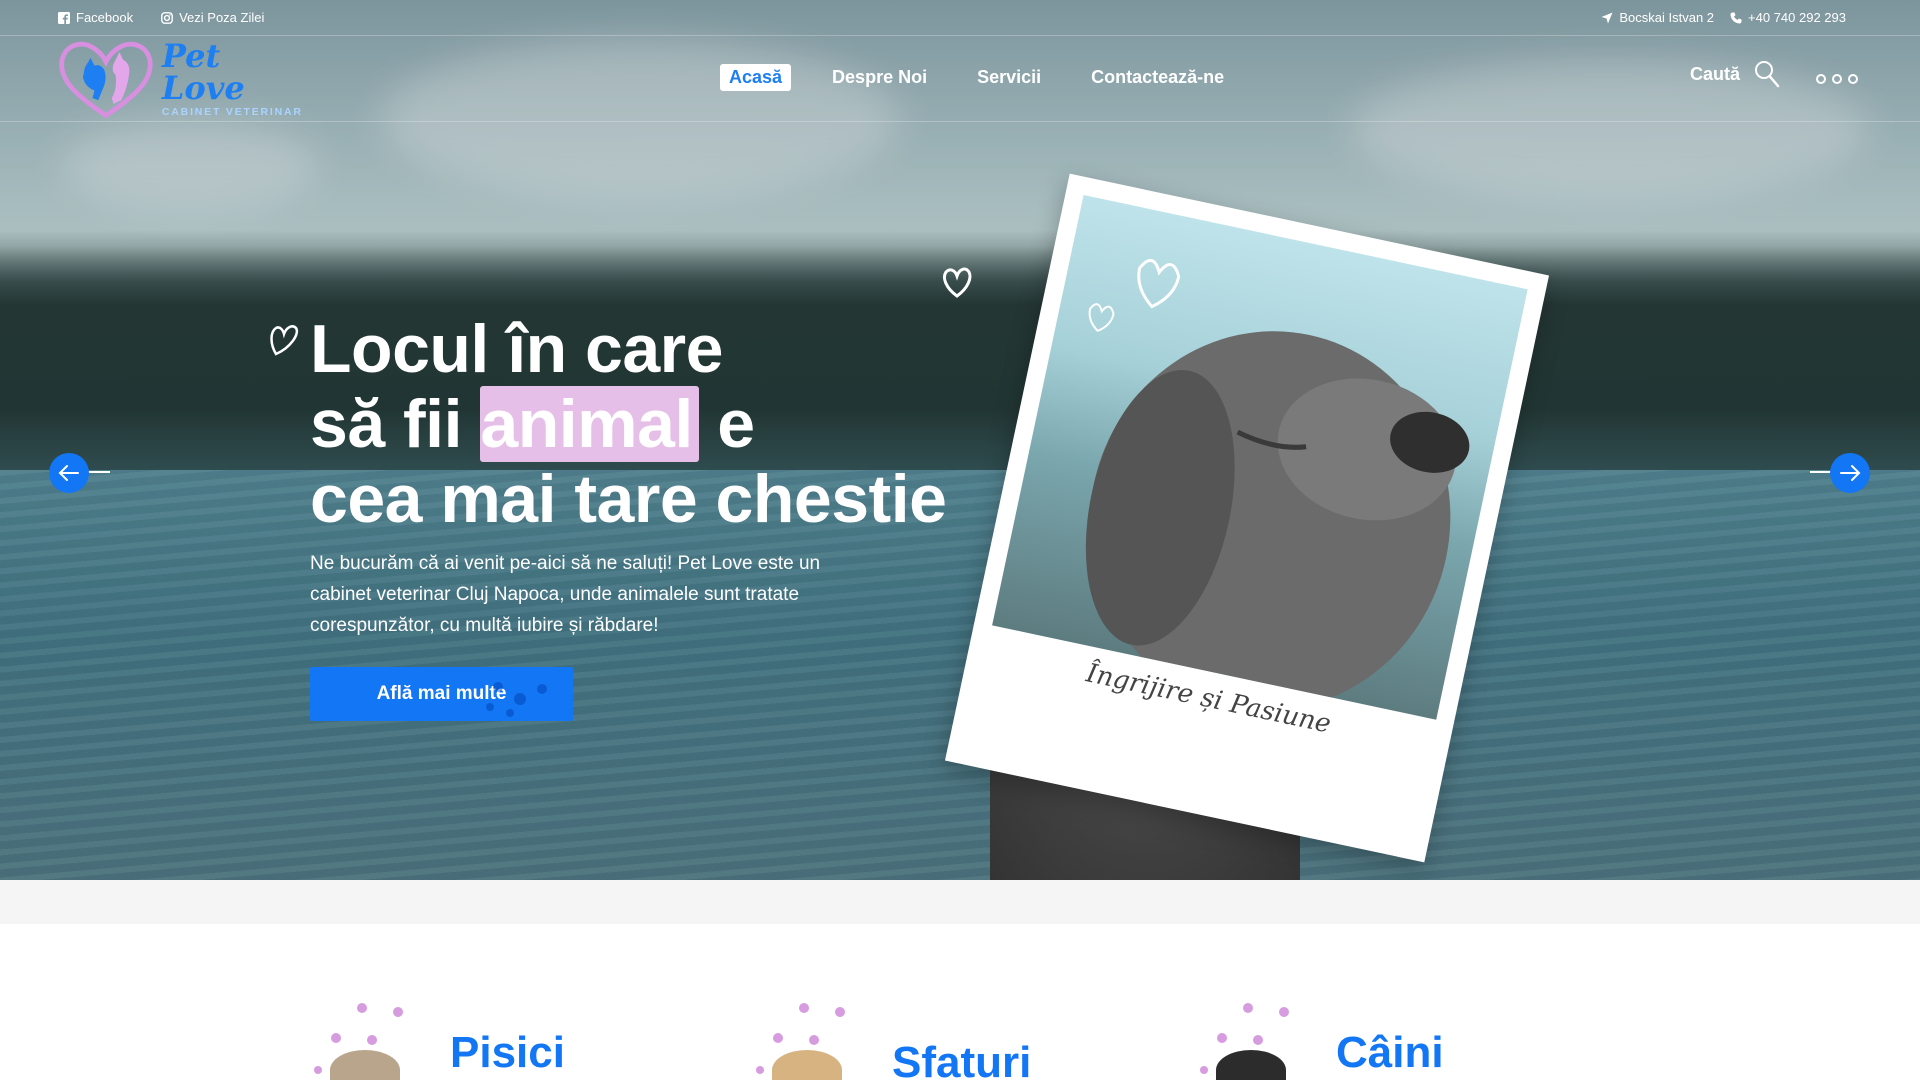 Image resolution: width=1920 pixels, height=1080 pixels. Describe the element at coordinates (203, 72) in the screenshot. I see `brand-name: Pet Love` at that location.